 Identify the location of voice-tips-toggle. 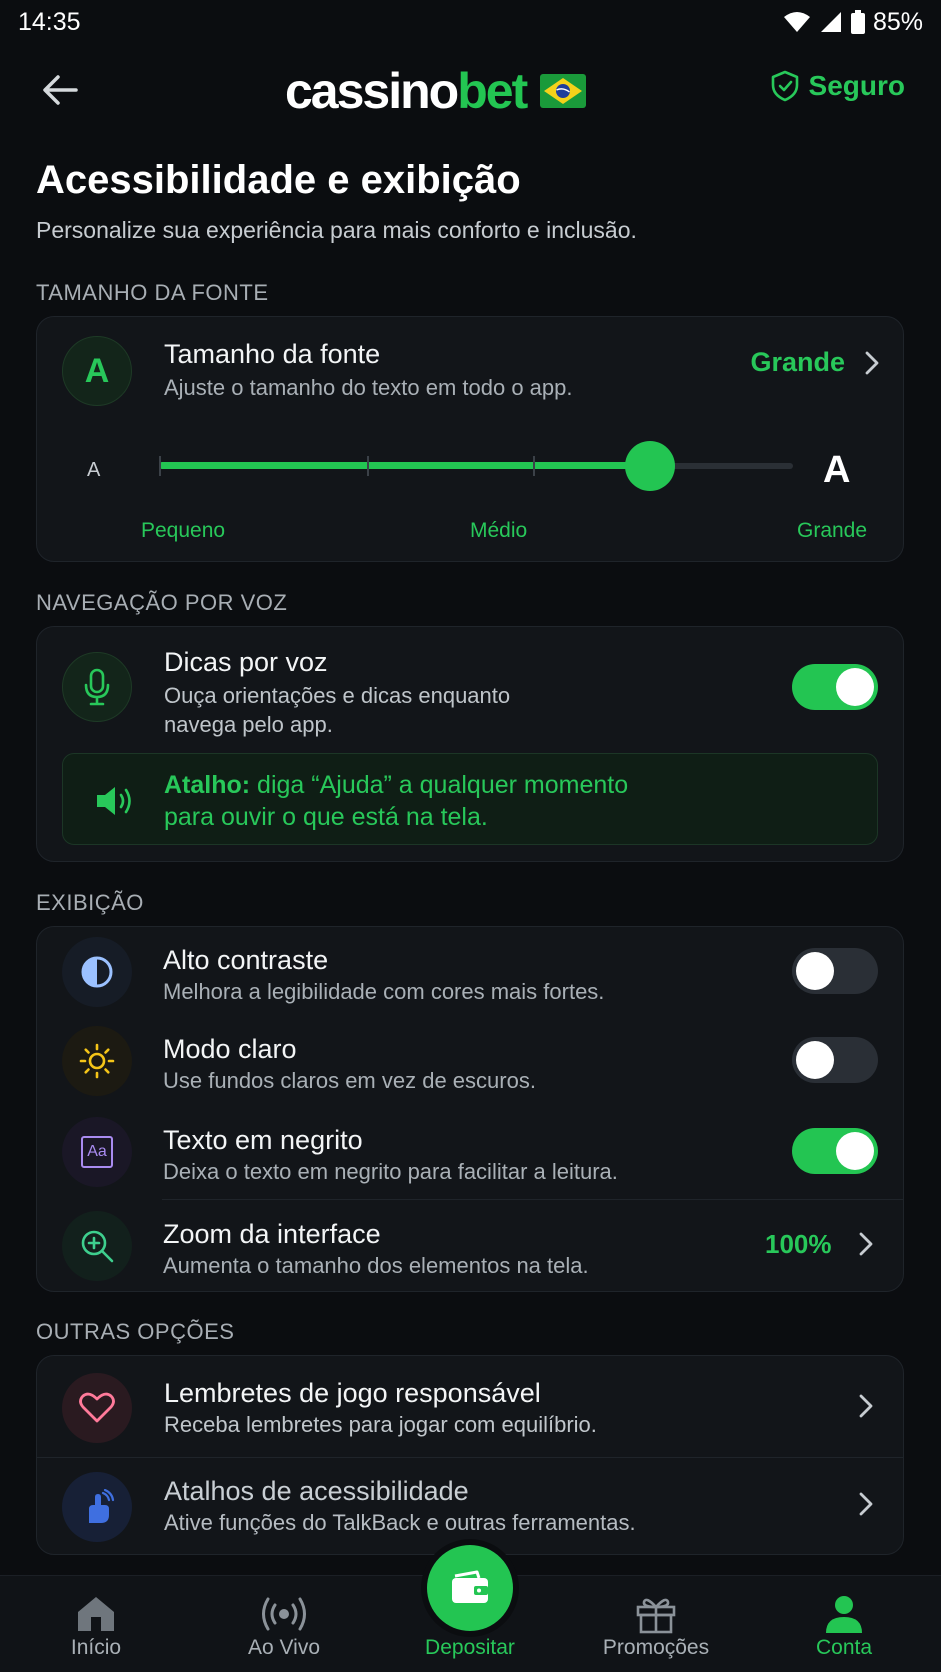
(835, 687).